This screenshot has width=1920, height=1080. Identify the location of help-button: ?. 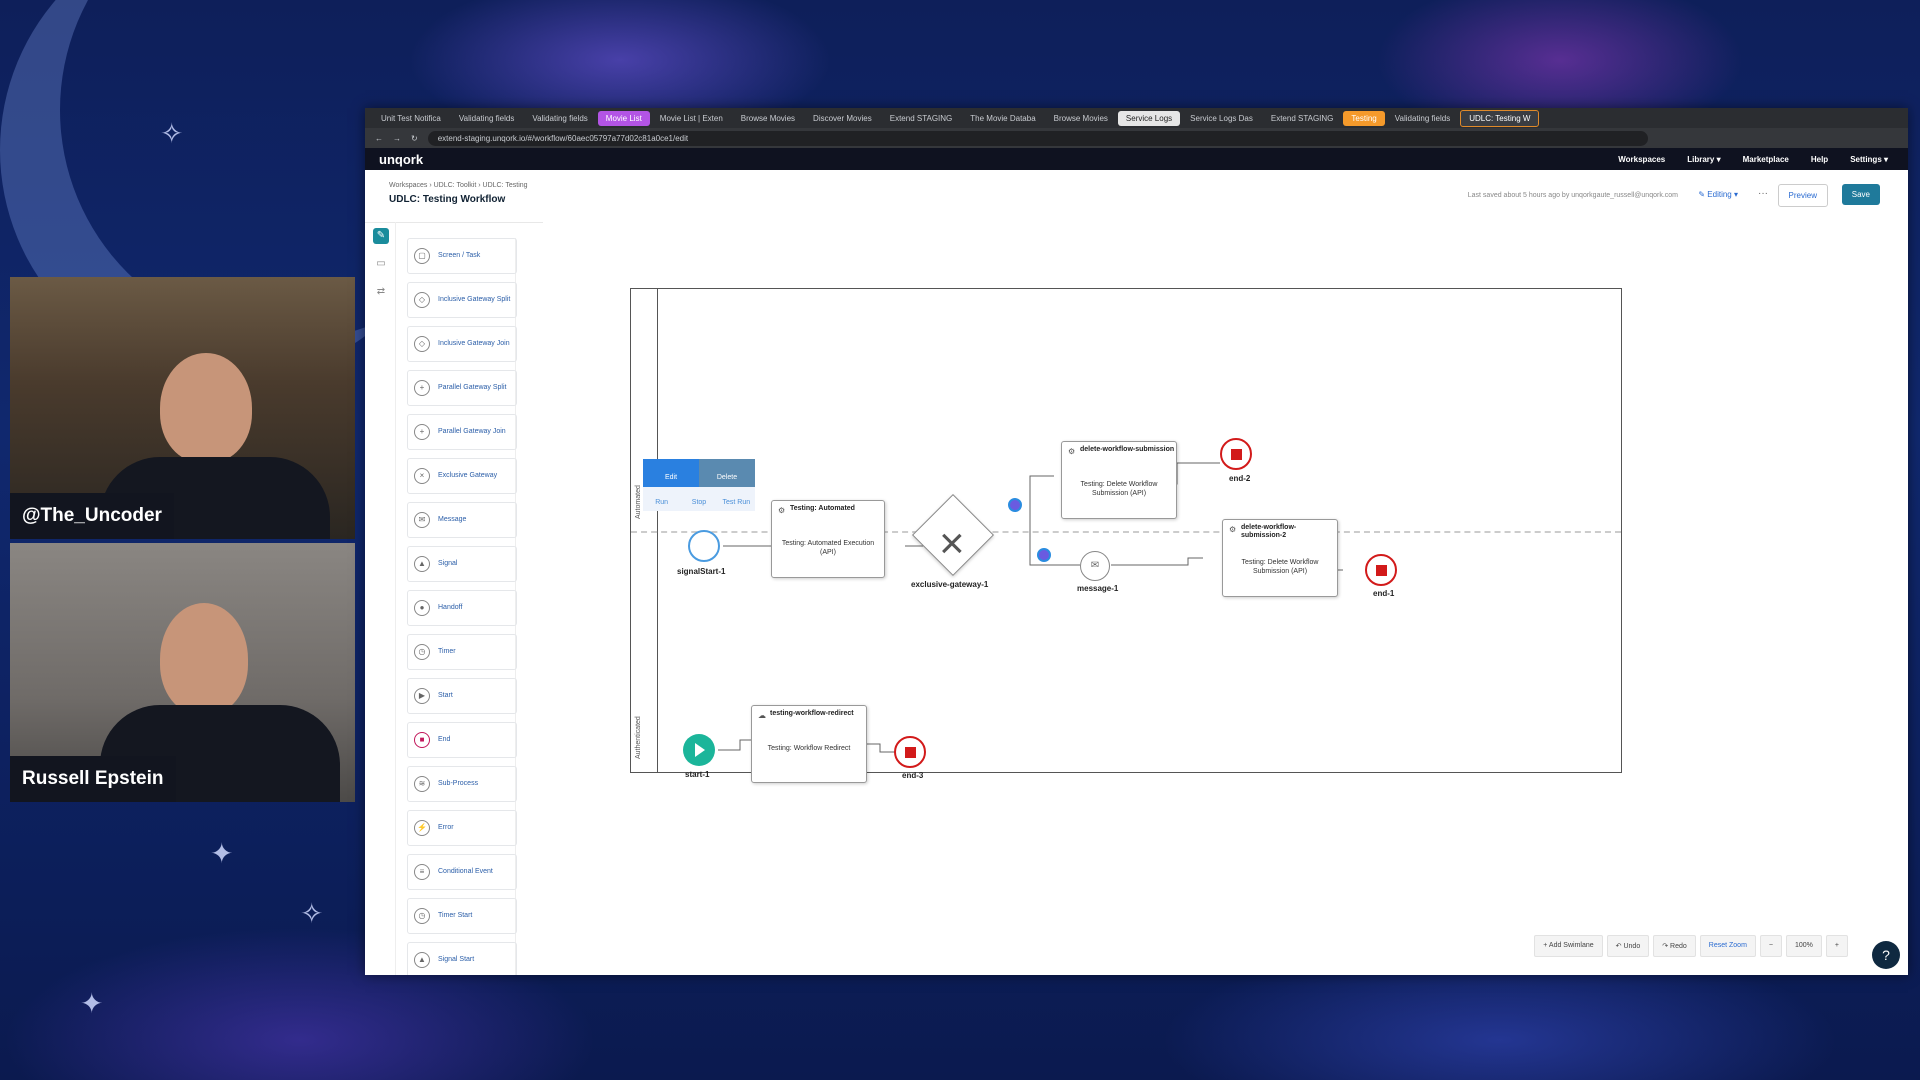
(1886, 955).